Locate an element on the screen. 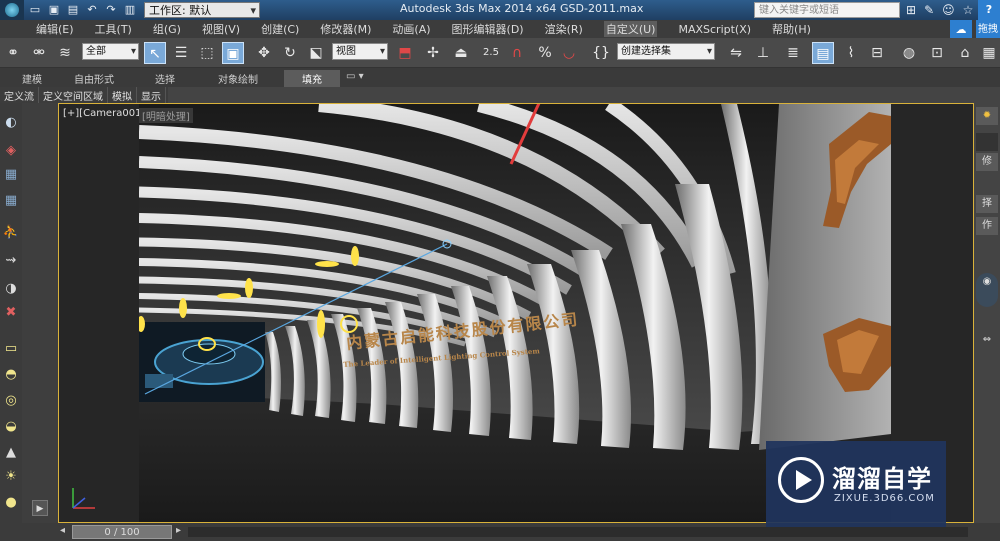 Image resolution: width=1000 pixels, height=541 pixels. align-icon: ⊥ is located at coordinates (763, 53).